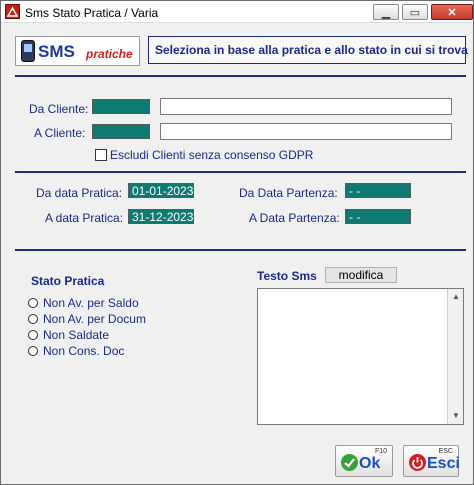 This screenshot has height=485, width=474. Describe the element at coordinates (443, 463) in the screenshot. I see `esci-label: Esci` at that location.